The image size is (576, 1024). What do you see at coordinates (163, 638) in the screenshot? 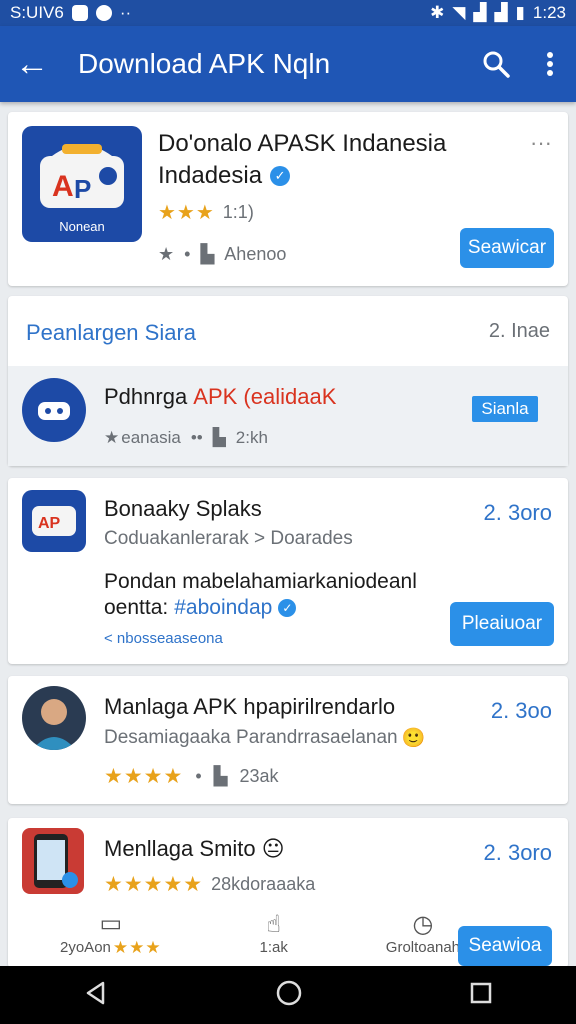
I see `app-link: < nbosseaaseona` at bounding box center [163, 638].